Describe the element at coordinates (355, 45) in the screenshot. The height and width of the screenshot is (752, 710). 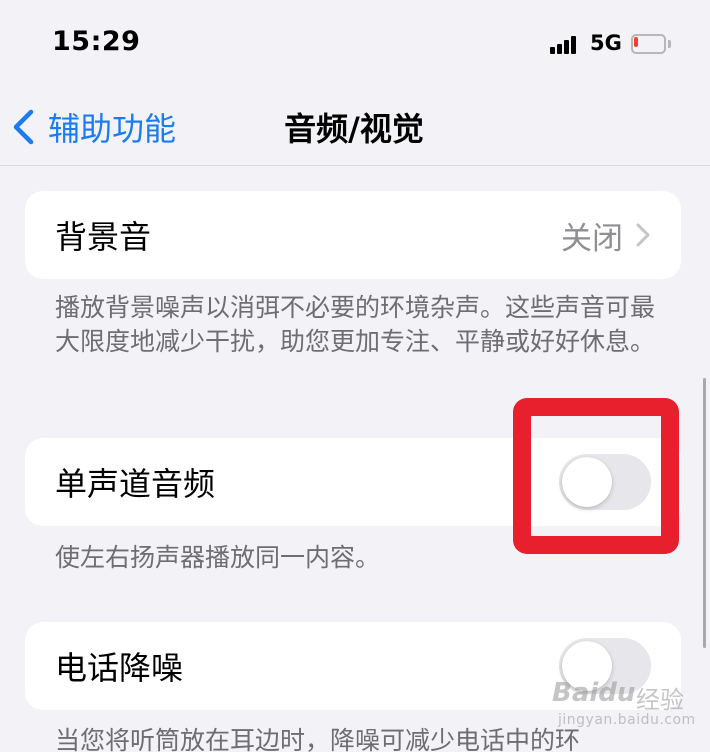
I see `status-bar: 15:29 5G` at that location.